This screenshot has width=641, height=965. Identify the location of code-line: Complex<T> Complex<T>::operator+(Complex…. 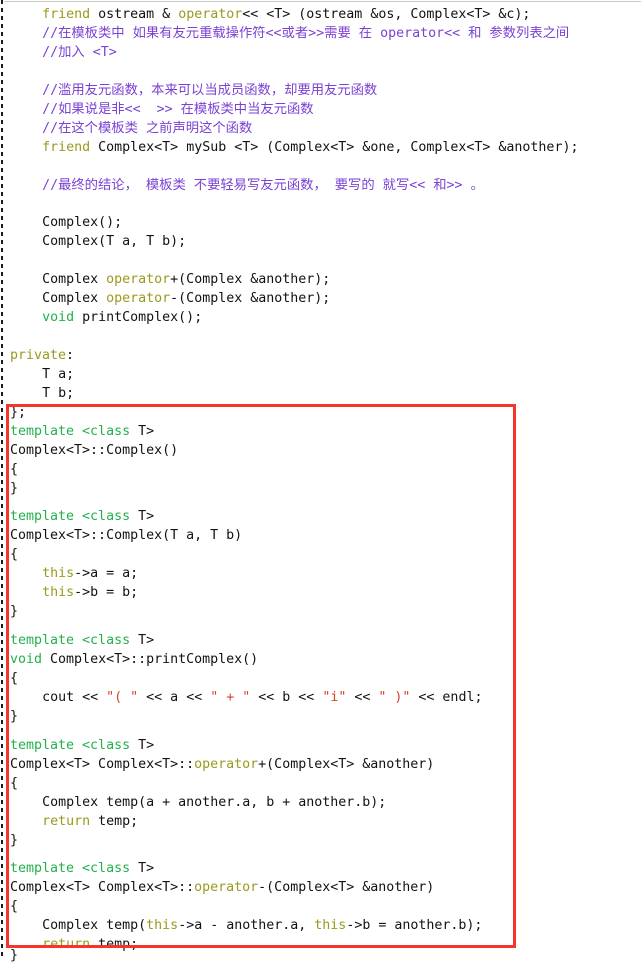
(320, 764).